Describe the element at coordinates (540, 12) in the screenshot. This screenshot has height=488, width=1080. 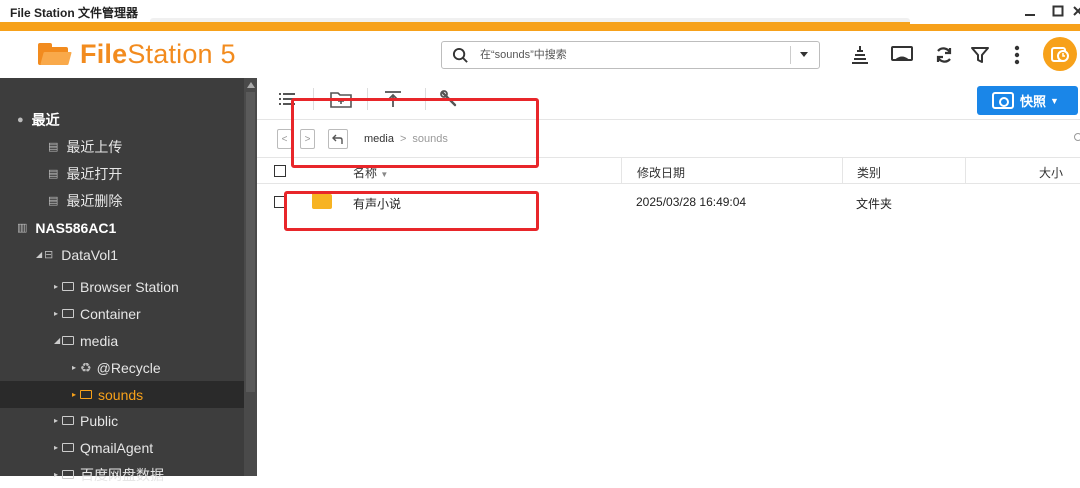
I see `window-titlebar: File Station 文件管理器` at that location.